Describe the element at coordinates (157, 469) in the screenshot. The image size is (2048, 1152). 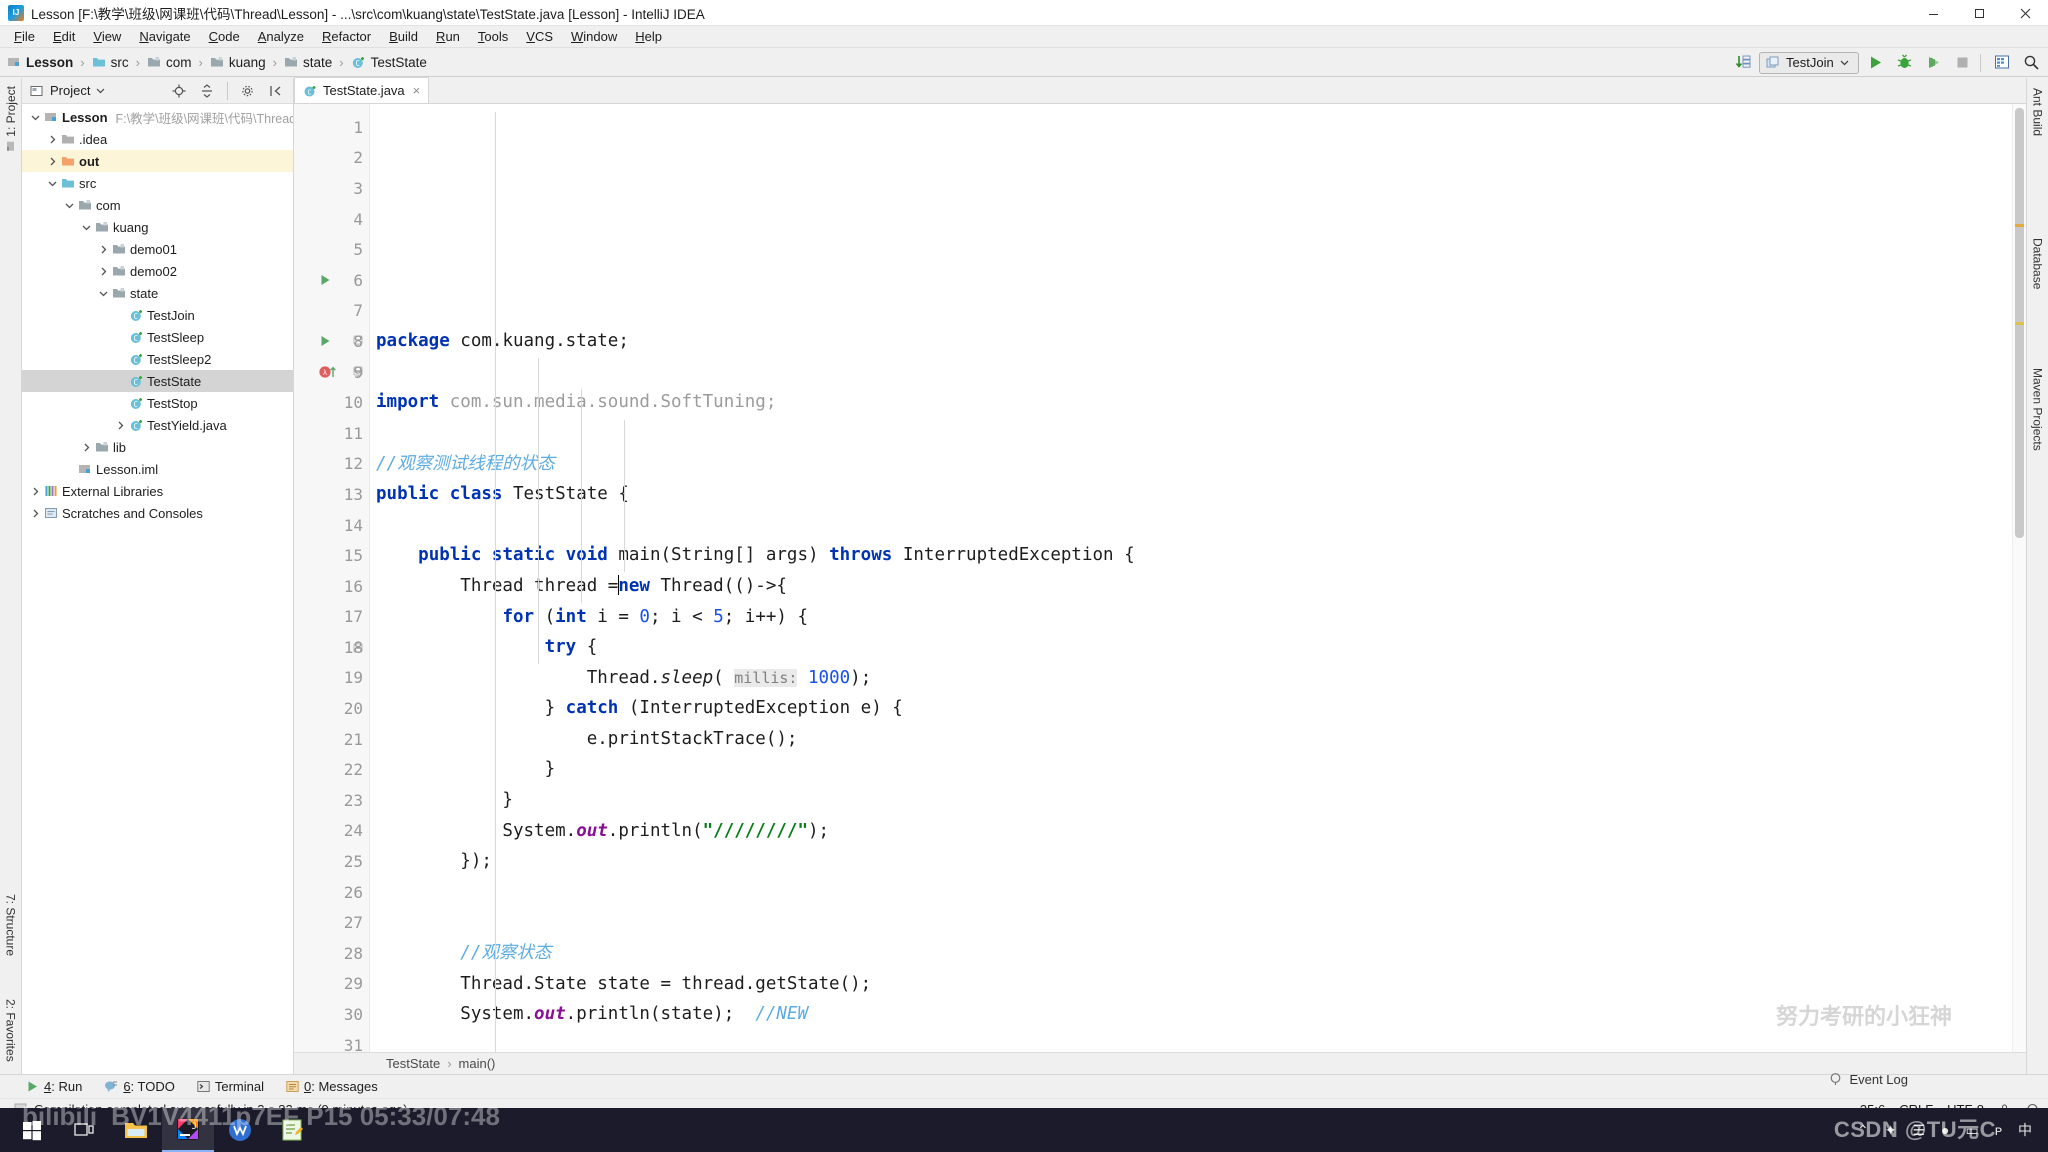
I see `tree-node-lesson-iml: Lesson.iml` at that location.